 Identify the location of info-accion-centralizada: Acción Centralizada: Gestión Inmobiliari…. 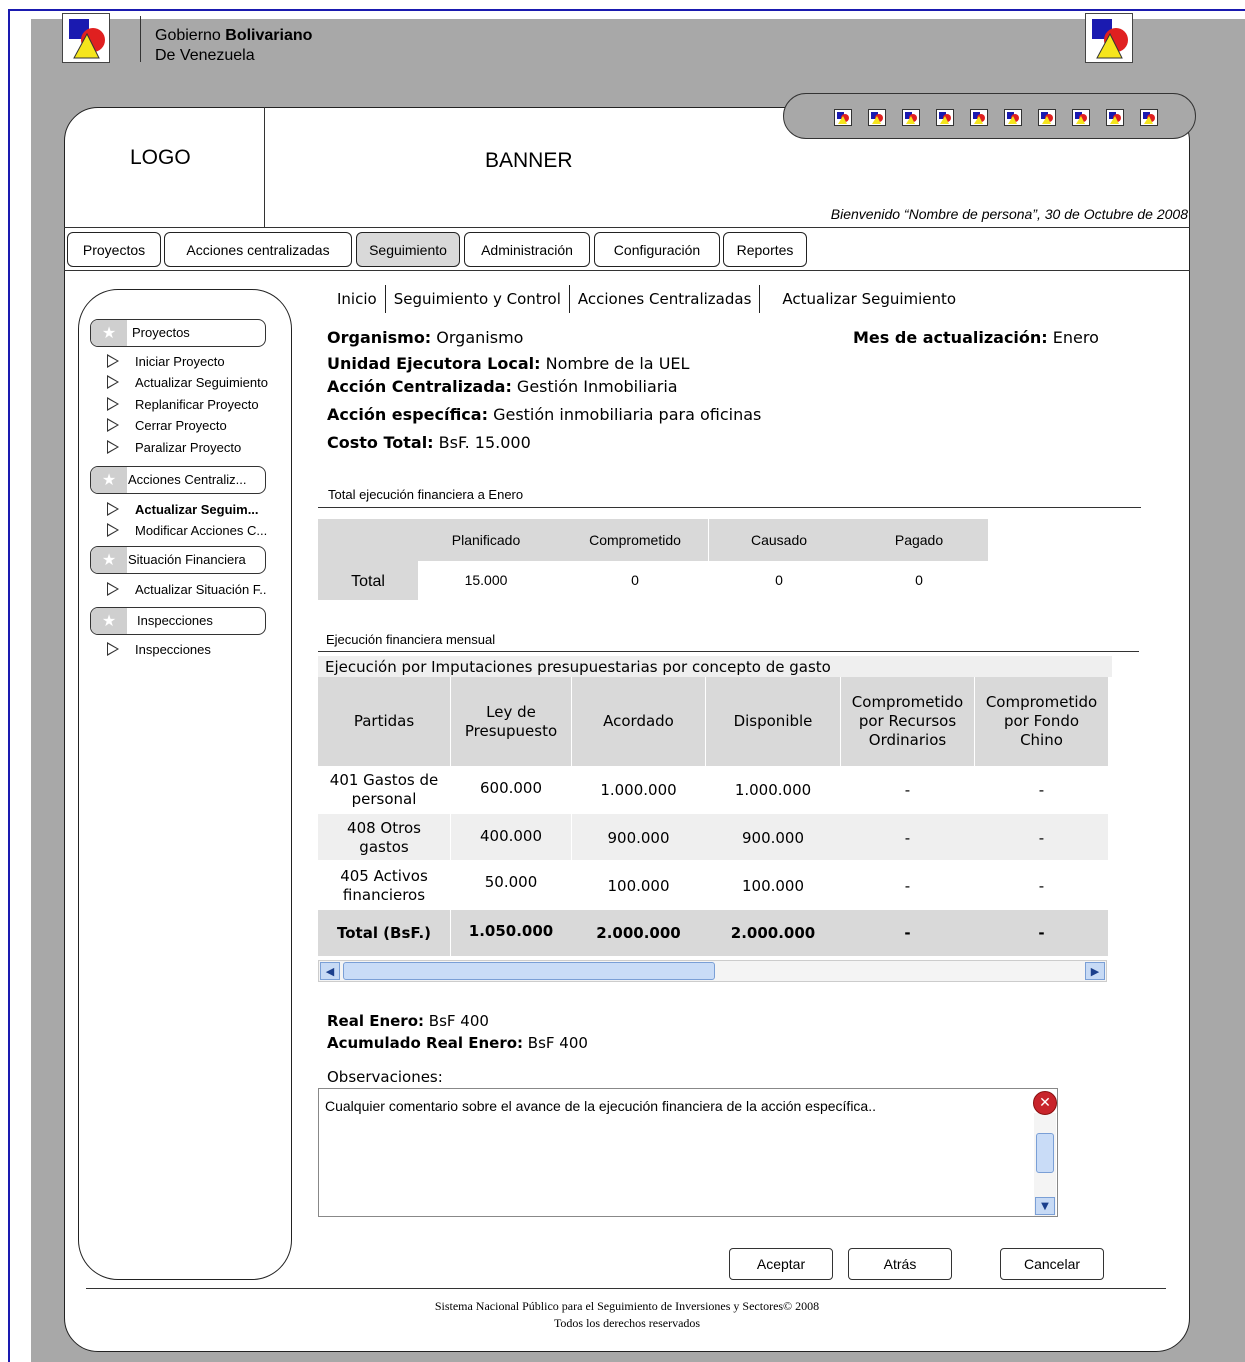
(502, 386).